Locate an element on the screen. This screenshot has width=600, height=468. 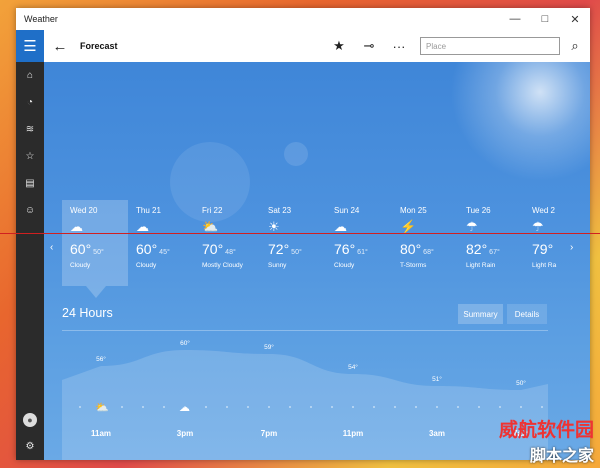
watermark: 威航软件园 脚本之家 is located at coordinates (546, 440).